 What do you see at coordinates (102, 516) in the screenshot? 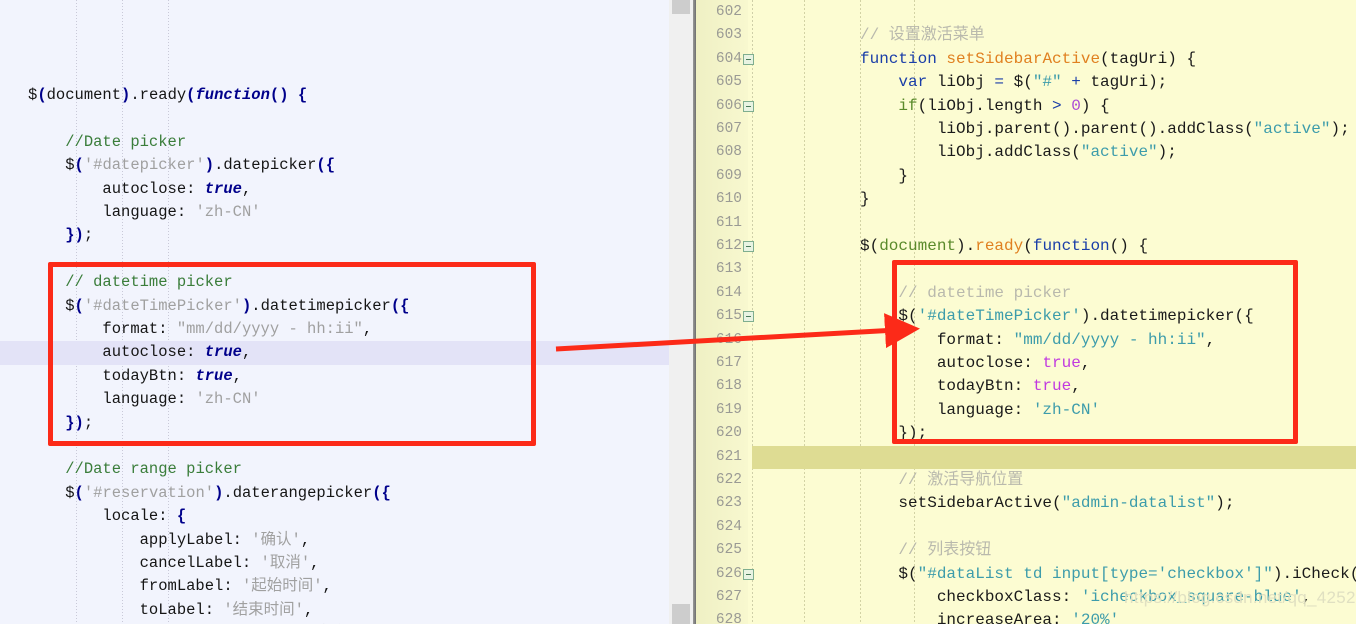
I see `code-token: locale:` at bounding box center [102, 516].